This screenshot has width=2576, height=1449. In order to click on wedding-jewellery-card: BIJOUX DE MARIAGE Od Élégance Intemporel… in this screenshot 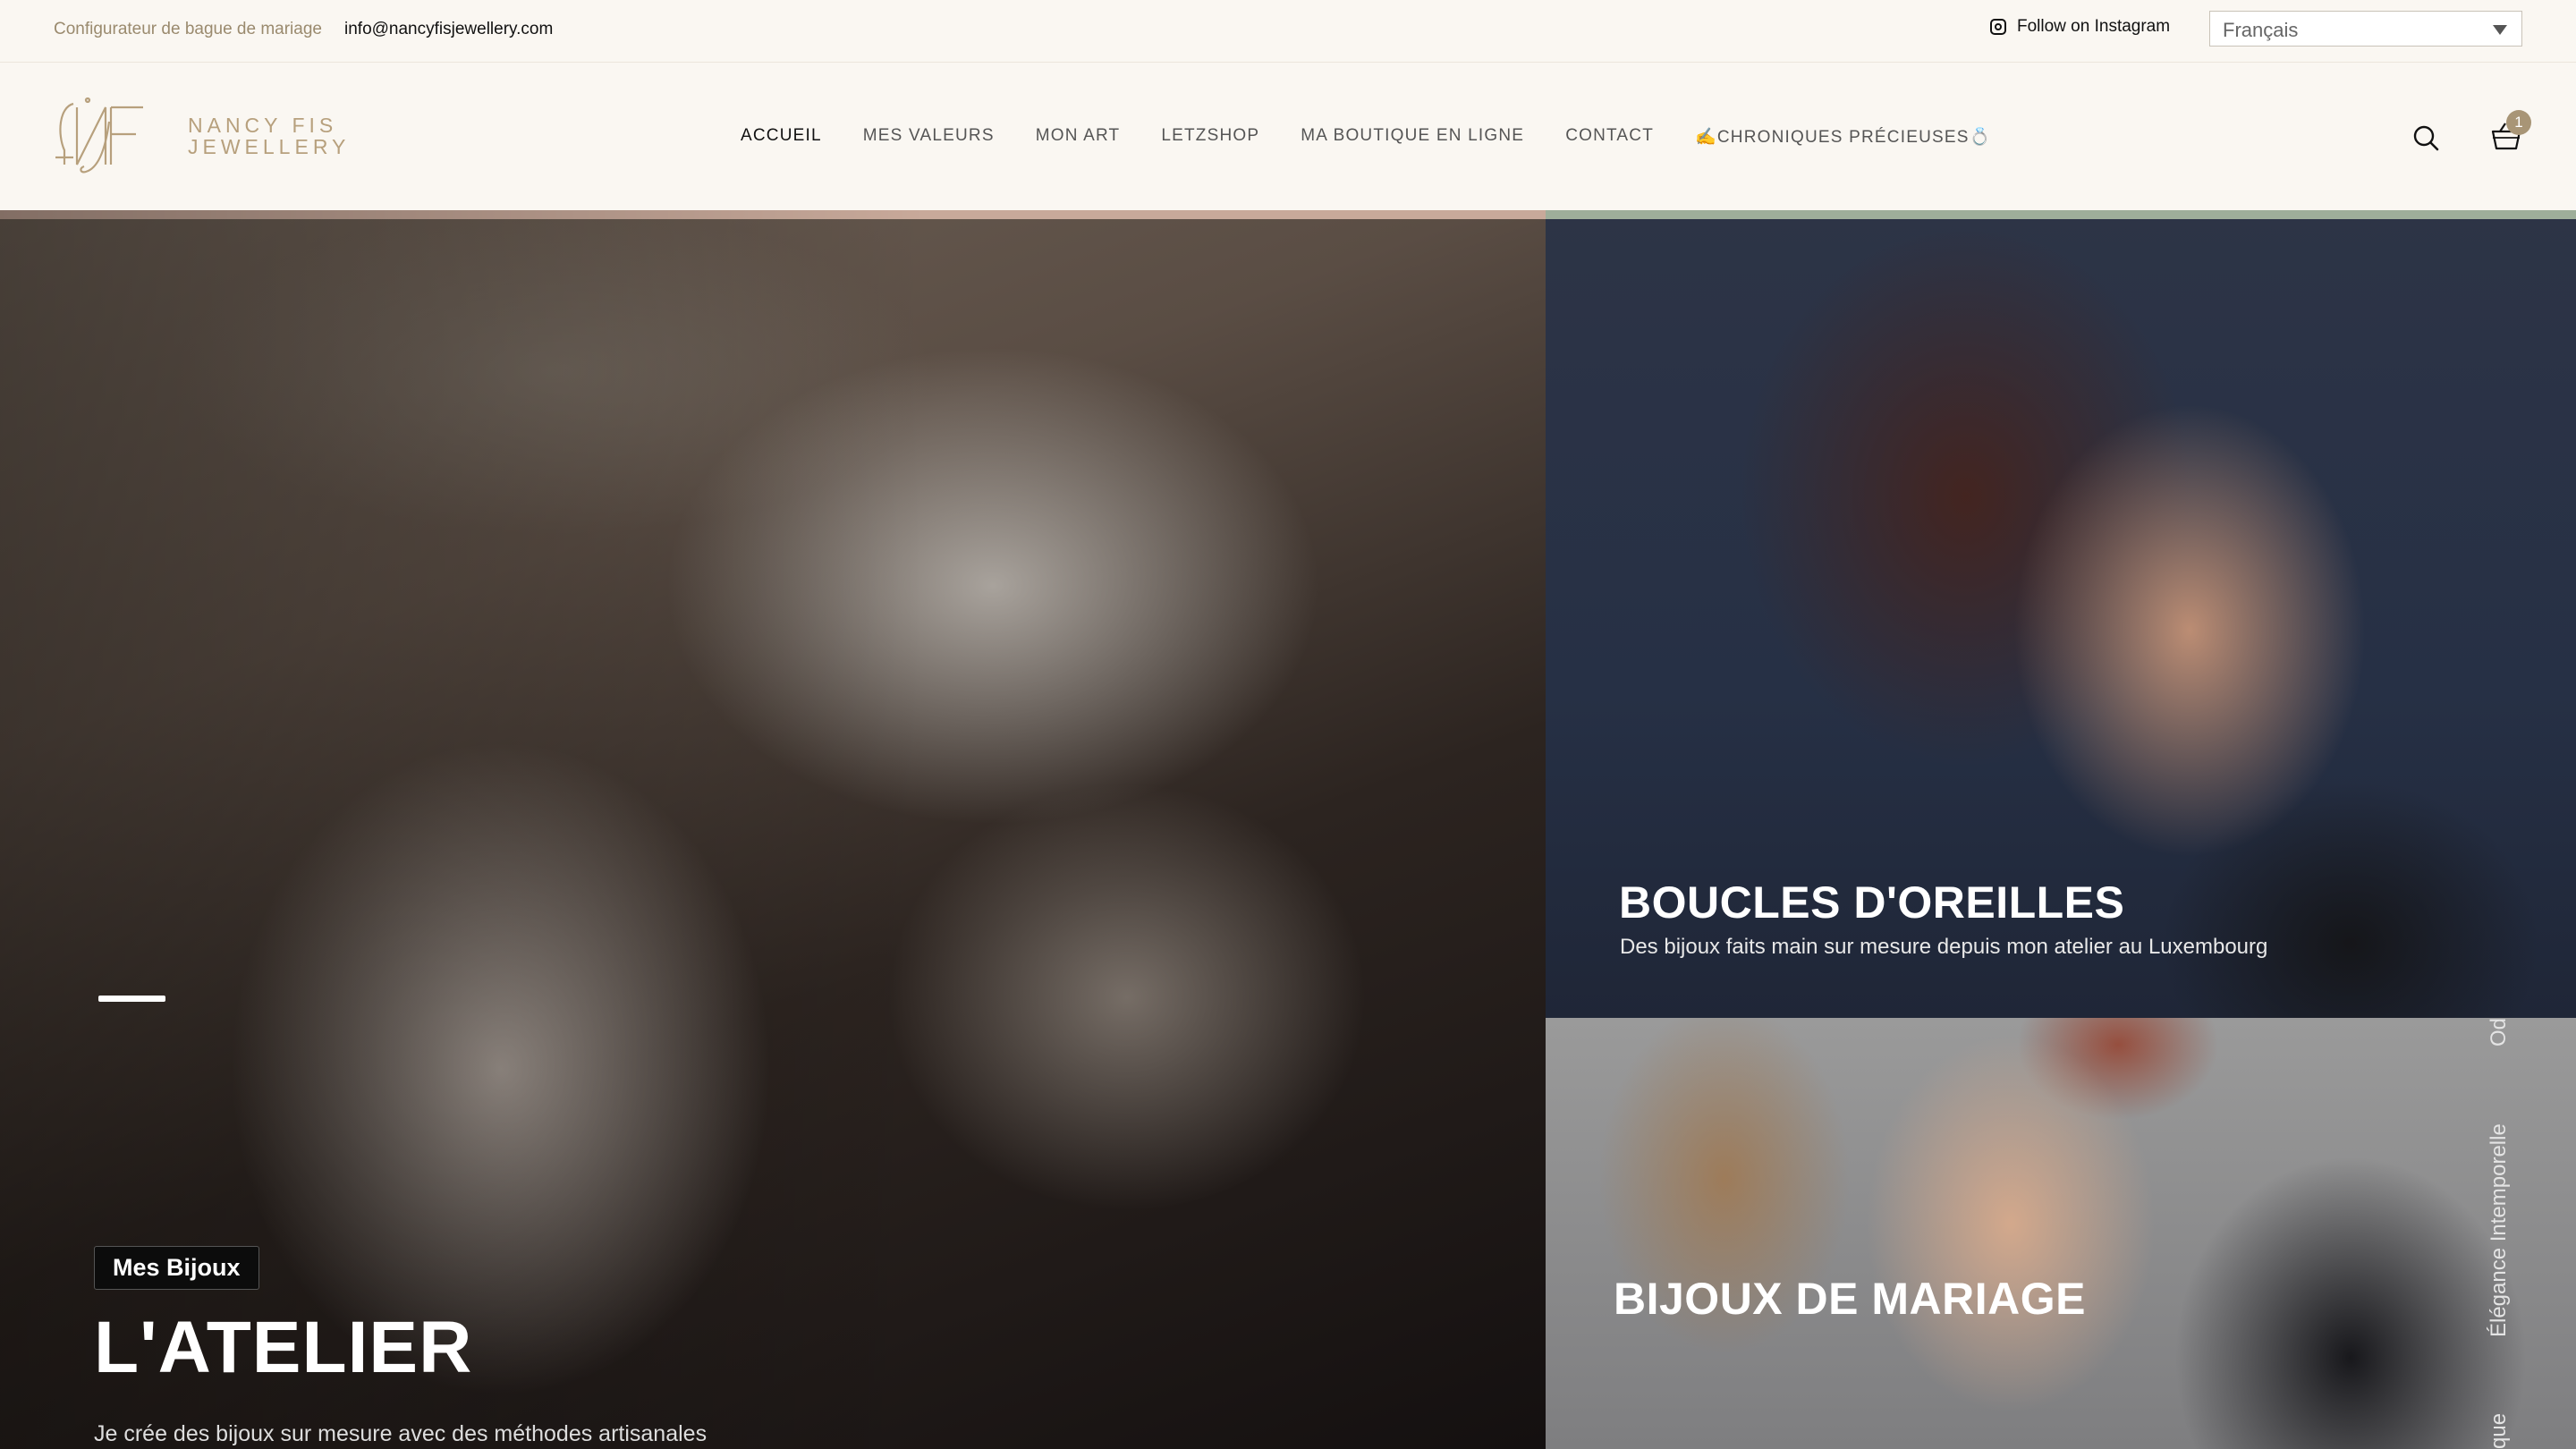, I will do `click(2061, 1233)`.